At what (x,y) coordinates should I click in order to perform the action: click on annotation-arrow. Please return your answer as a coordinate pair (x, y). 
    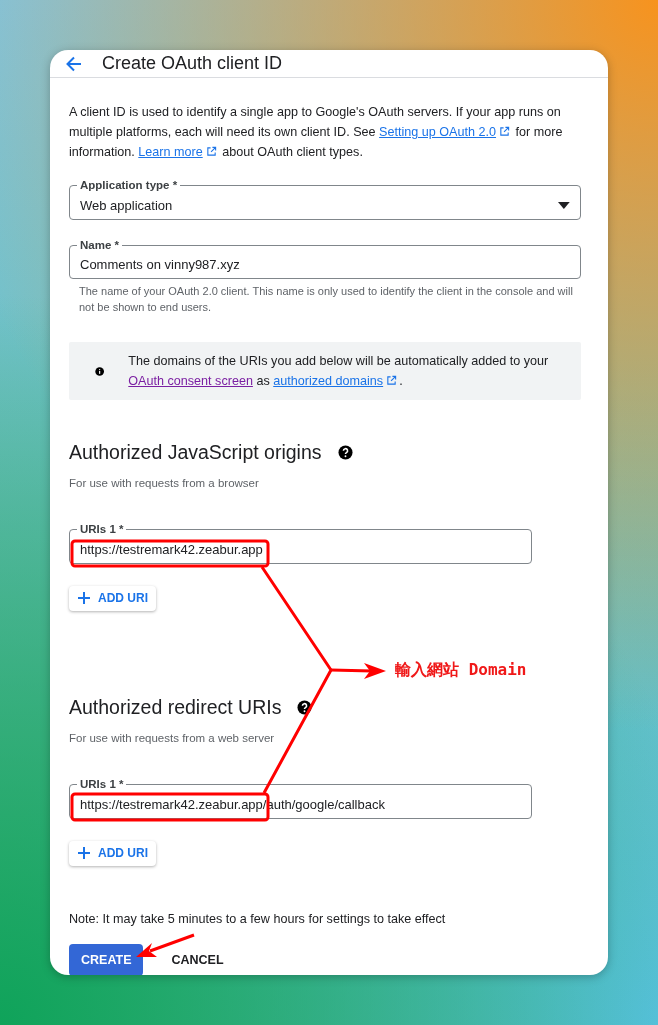
    Looking at the image, I should click on (165, 945).